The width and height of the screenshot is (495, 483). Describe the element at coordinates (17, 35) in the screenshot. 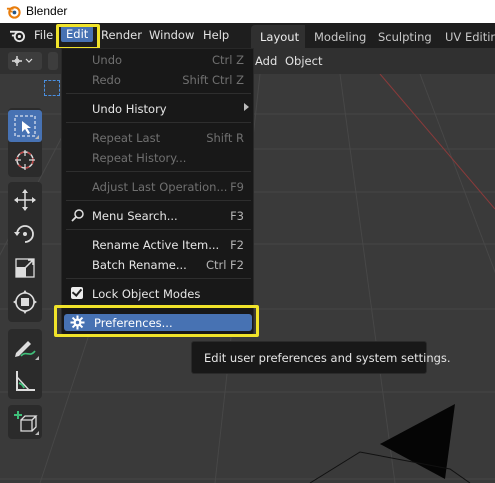

I see `blender-menu-icon` at that location.